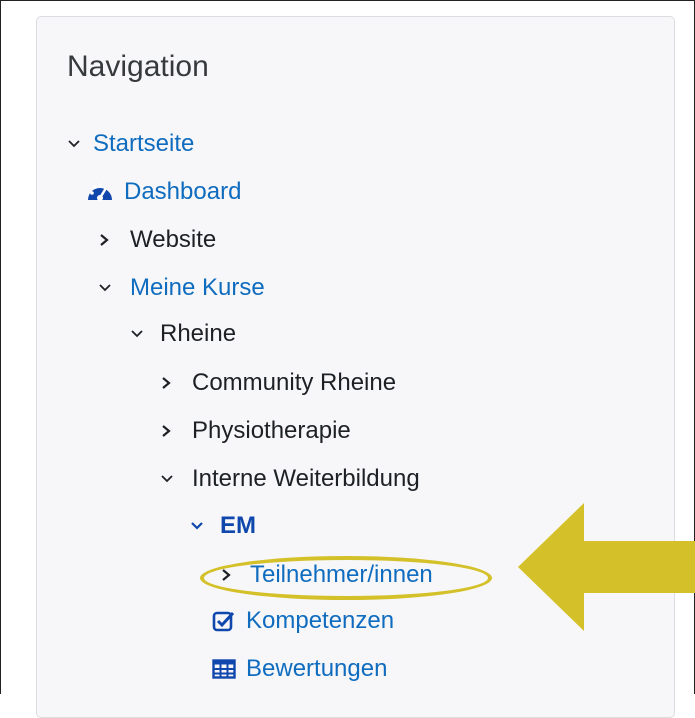 The image size is (695, 718). What do you see at coordinates (346, 578) in the screenshot?
I see `highlight-ellipse` at bounding box center [346, 578].